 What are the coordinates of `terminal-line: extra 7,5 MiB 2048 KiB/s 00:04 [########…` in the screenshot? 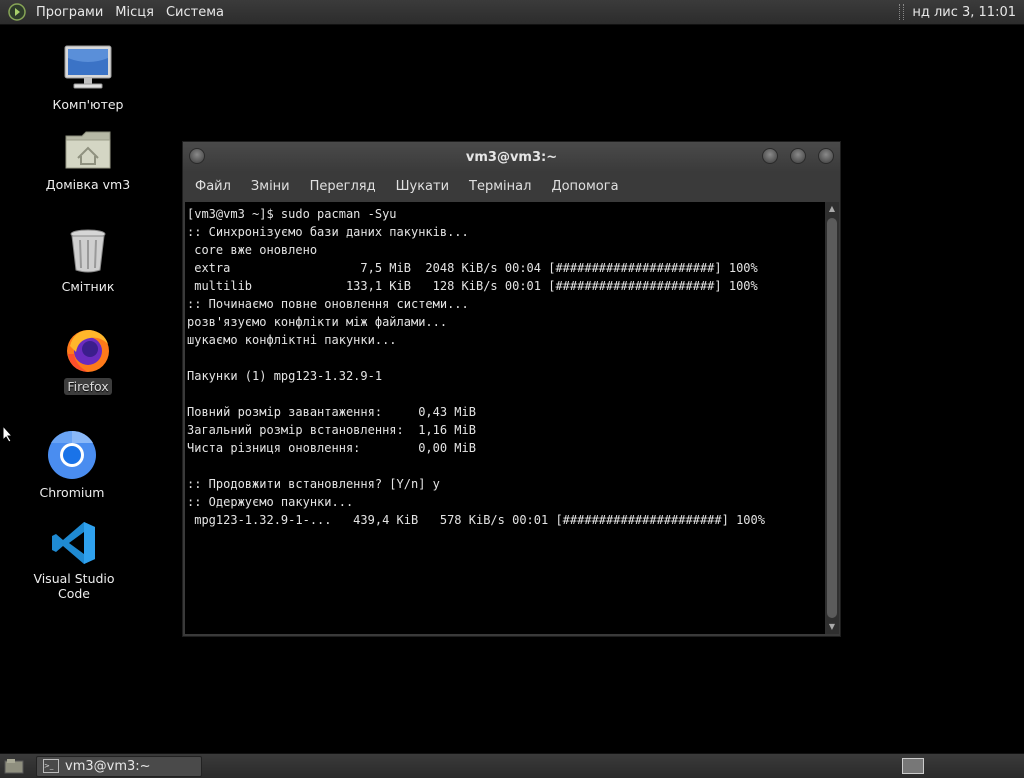 It's located at (472, 268).